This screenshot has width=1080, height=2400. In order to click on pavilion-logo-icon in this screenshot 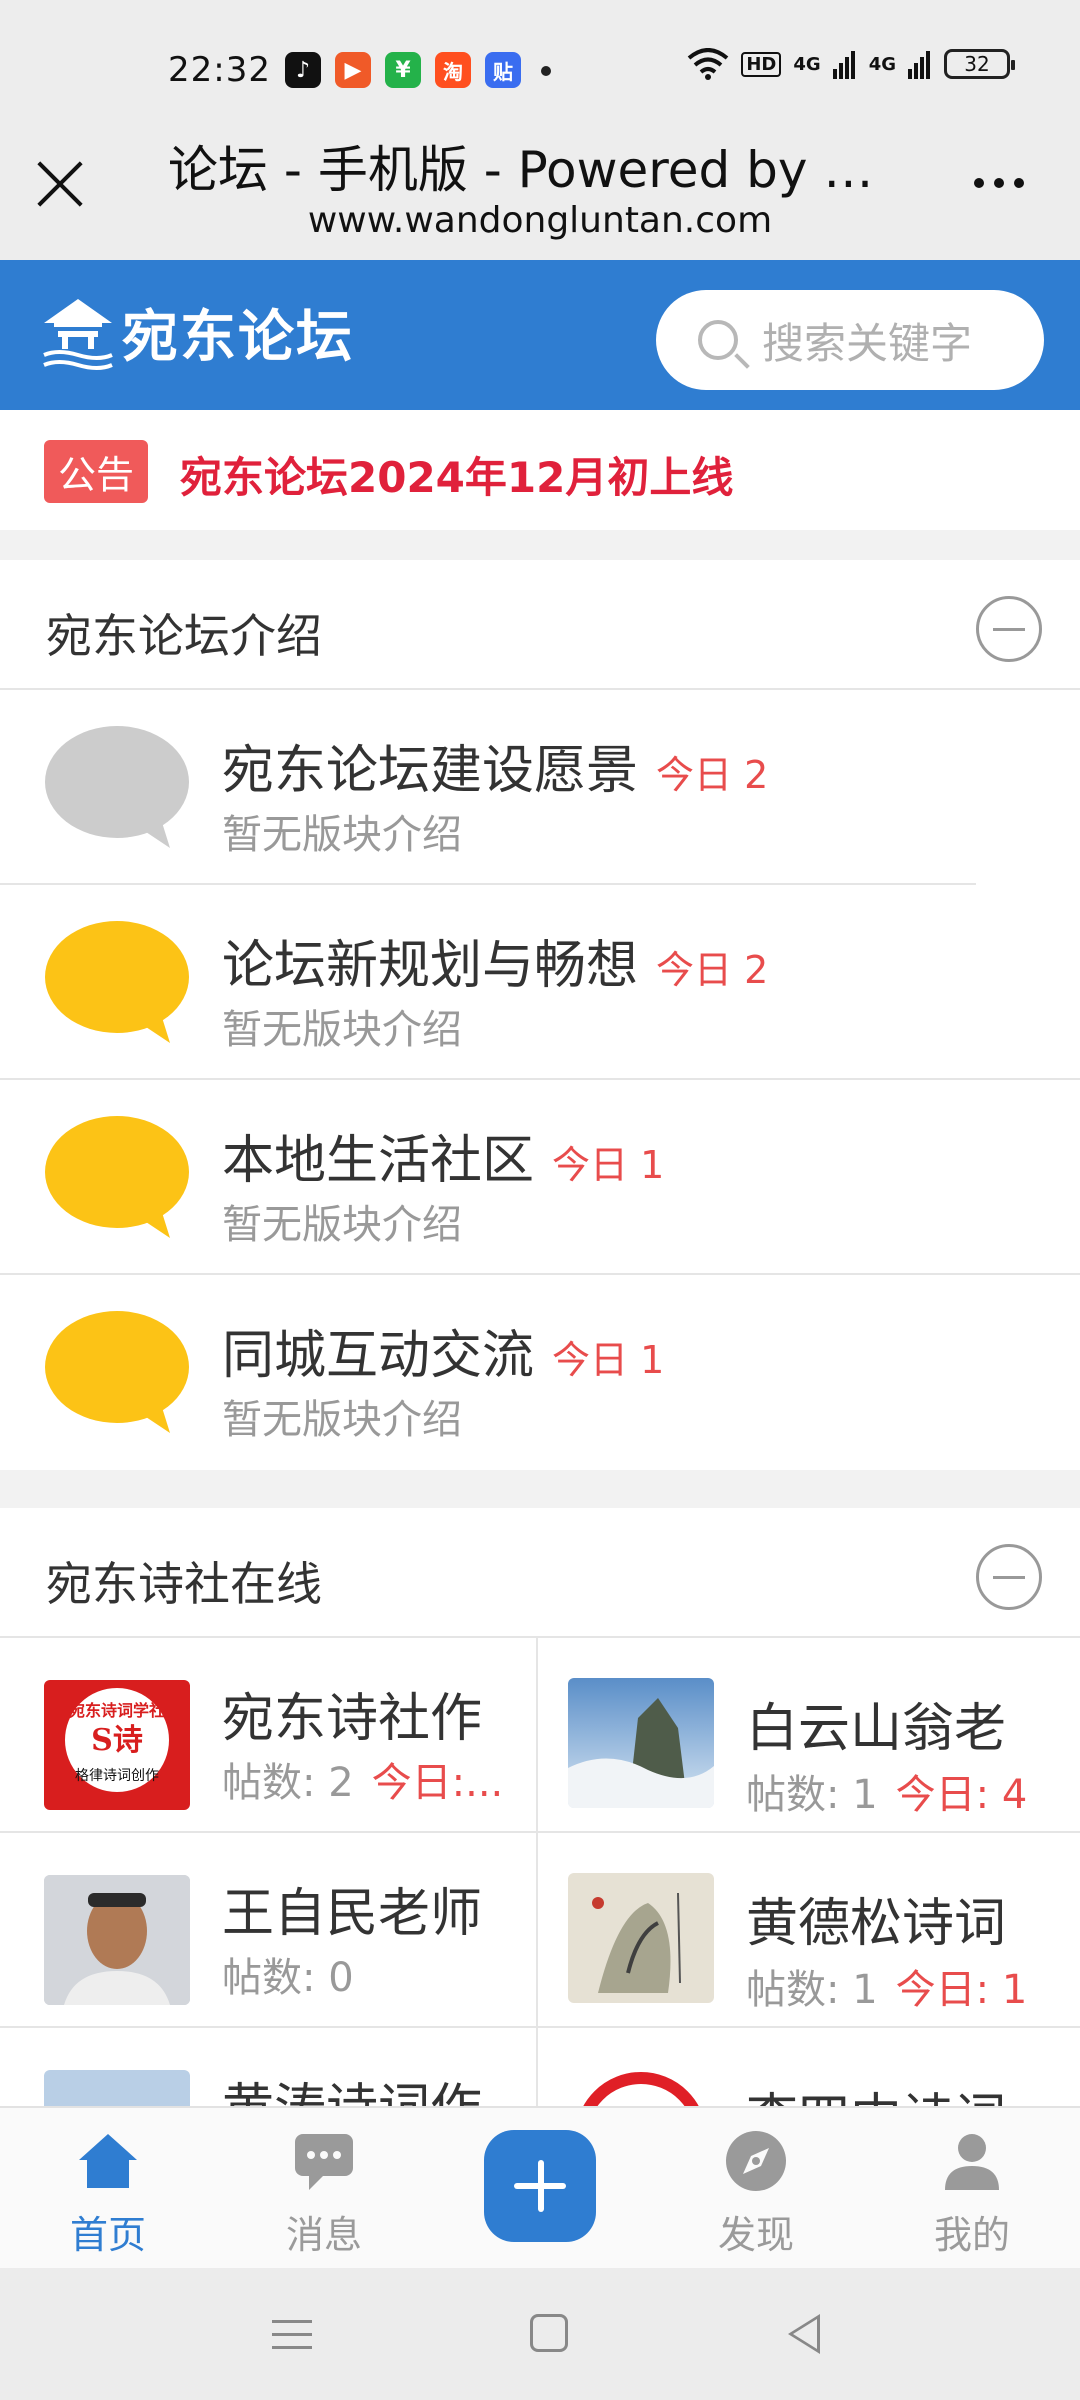, I will do `click(78, 334)`.